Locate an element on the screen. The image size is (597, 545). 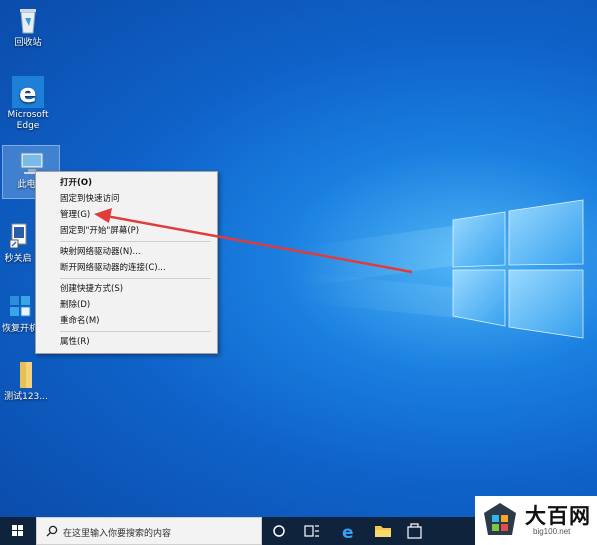
edge-taskbar-button: e is located at coordinates (349, 531).